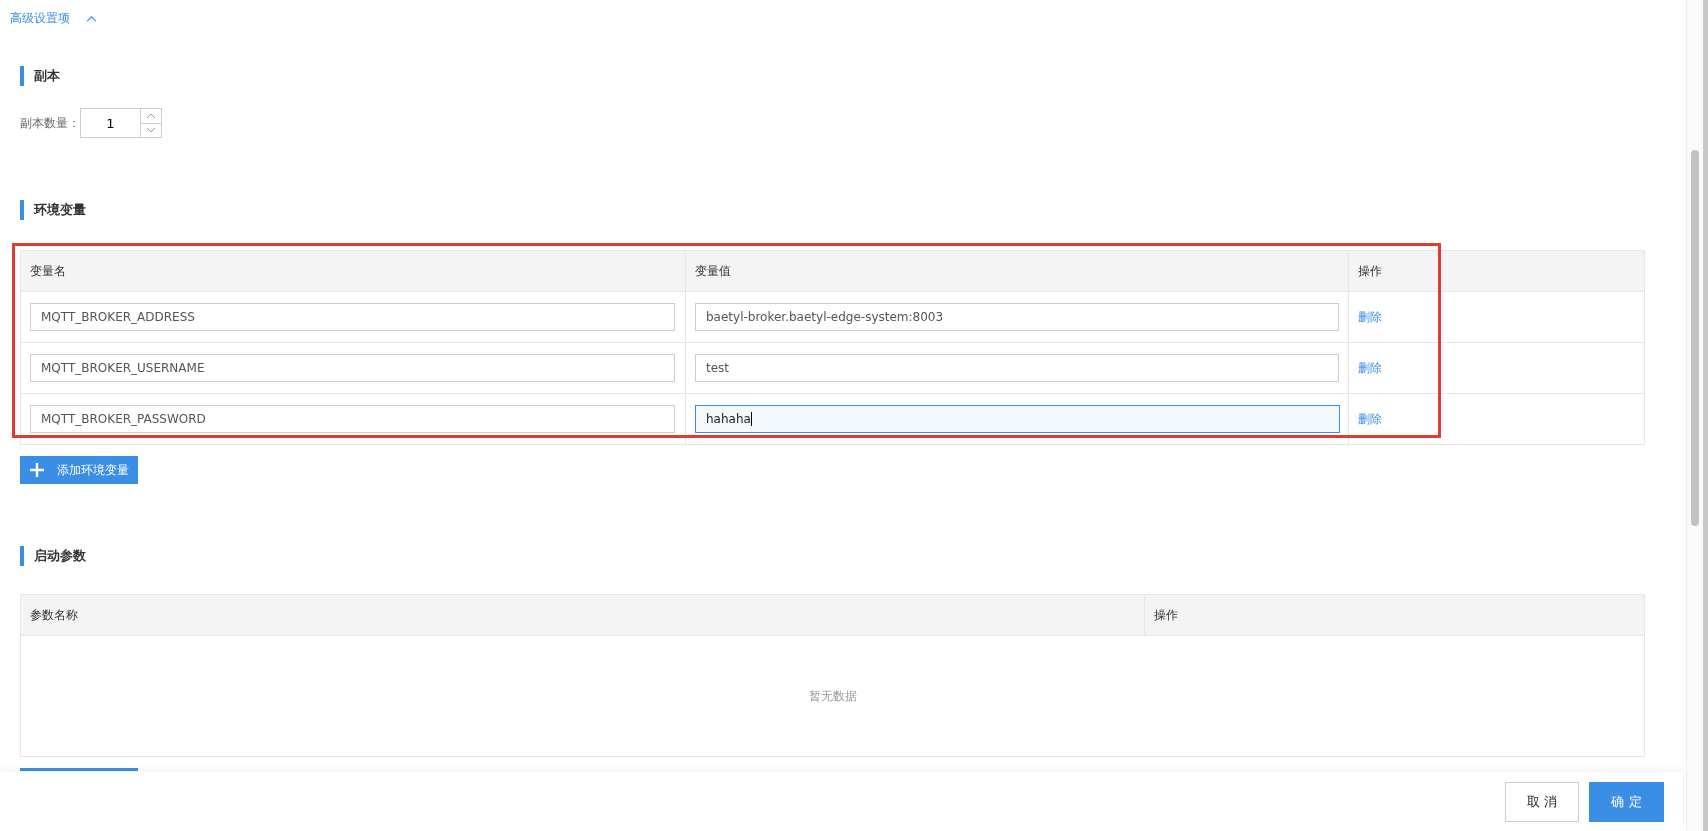 This screenshot has width=1708, height=831. I want to click on section-title: 副本, so click(47, 76).